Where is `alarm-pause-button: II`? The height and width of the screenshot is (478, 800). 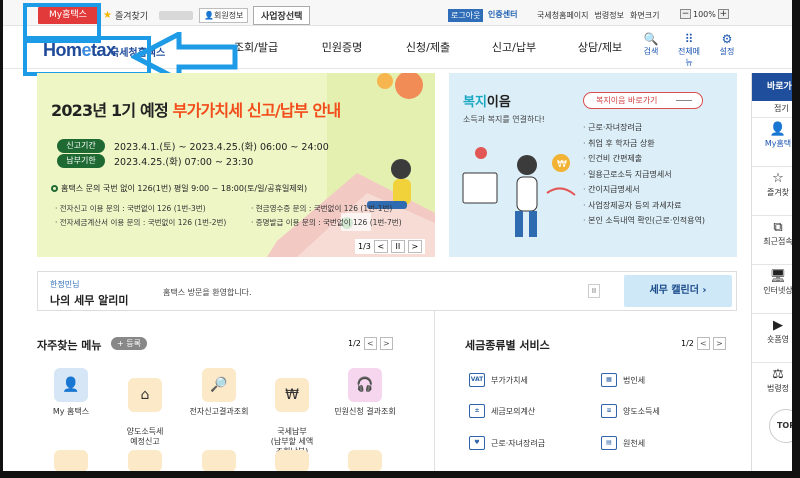 alarm-pause-button: II is located at coordinates (594, 291).